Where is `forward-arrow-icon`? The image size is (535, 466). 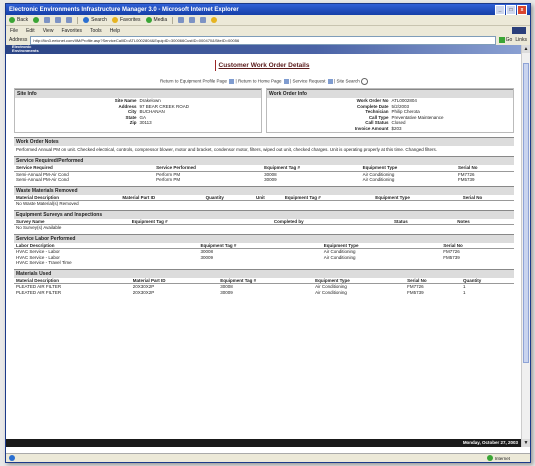 forward-arrow-icon is located at coordinates (36, 20).